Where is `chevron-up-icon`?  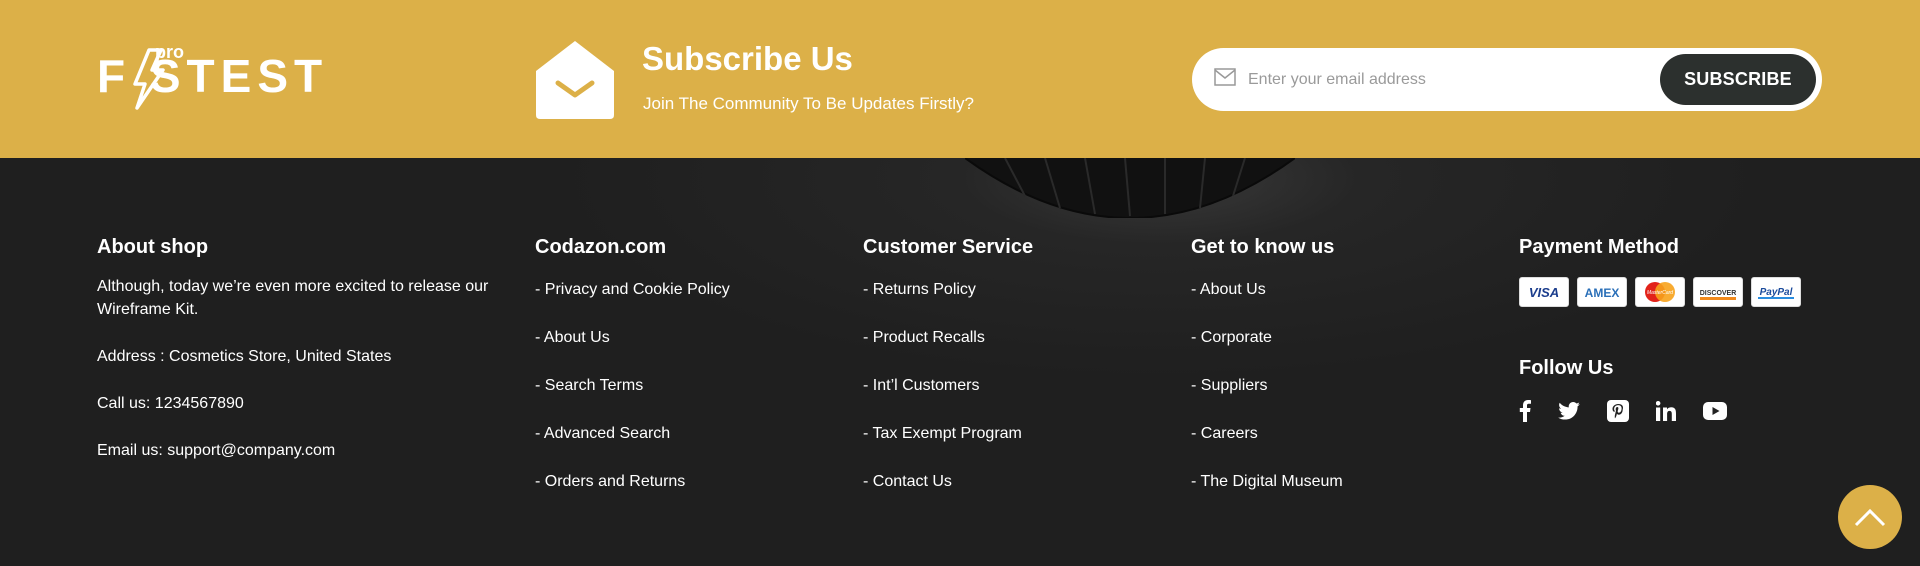 chevron-up-icon is located at coordinates (1870, 517).